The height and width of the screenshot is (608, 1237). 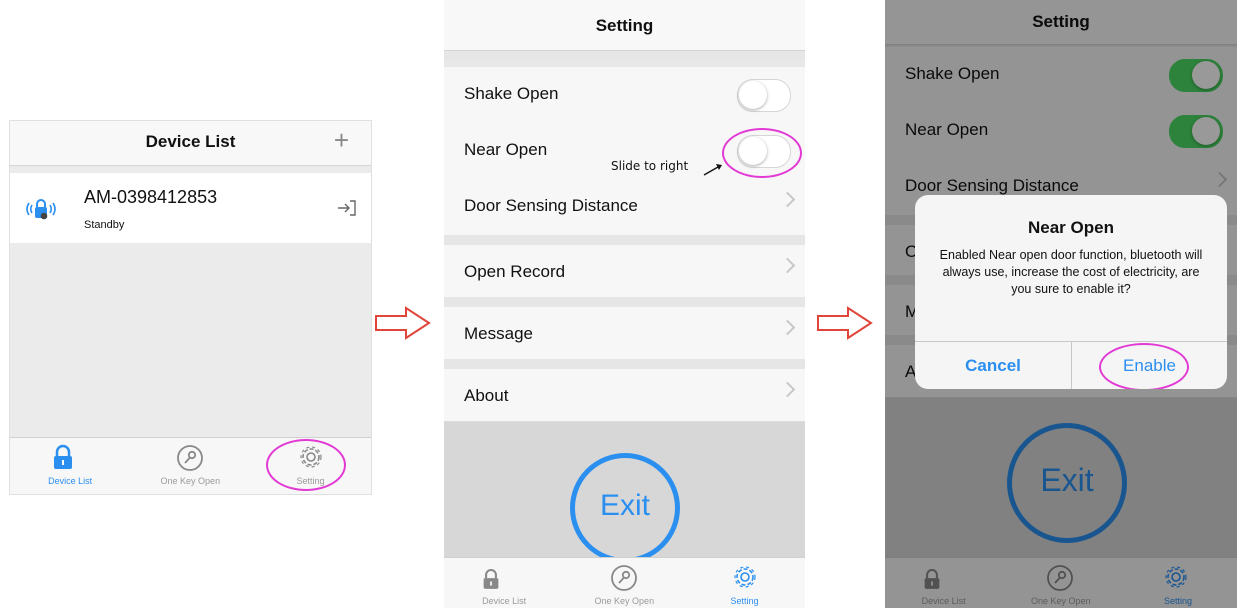 I want to click on plus-icon: +, so click(x=341, y=140).